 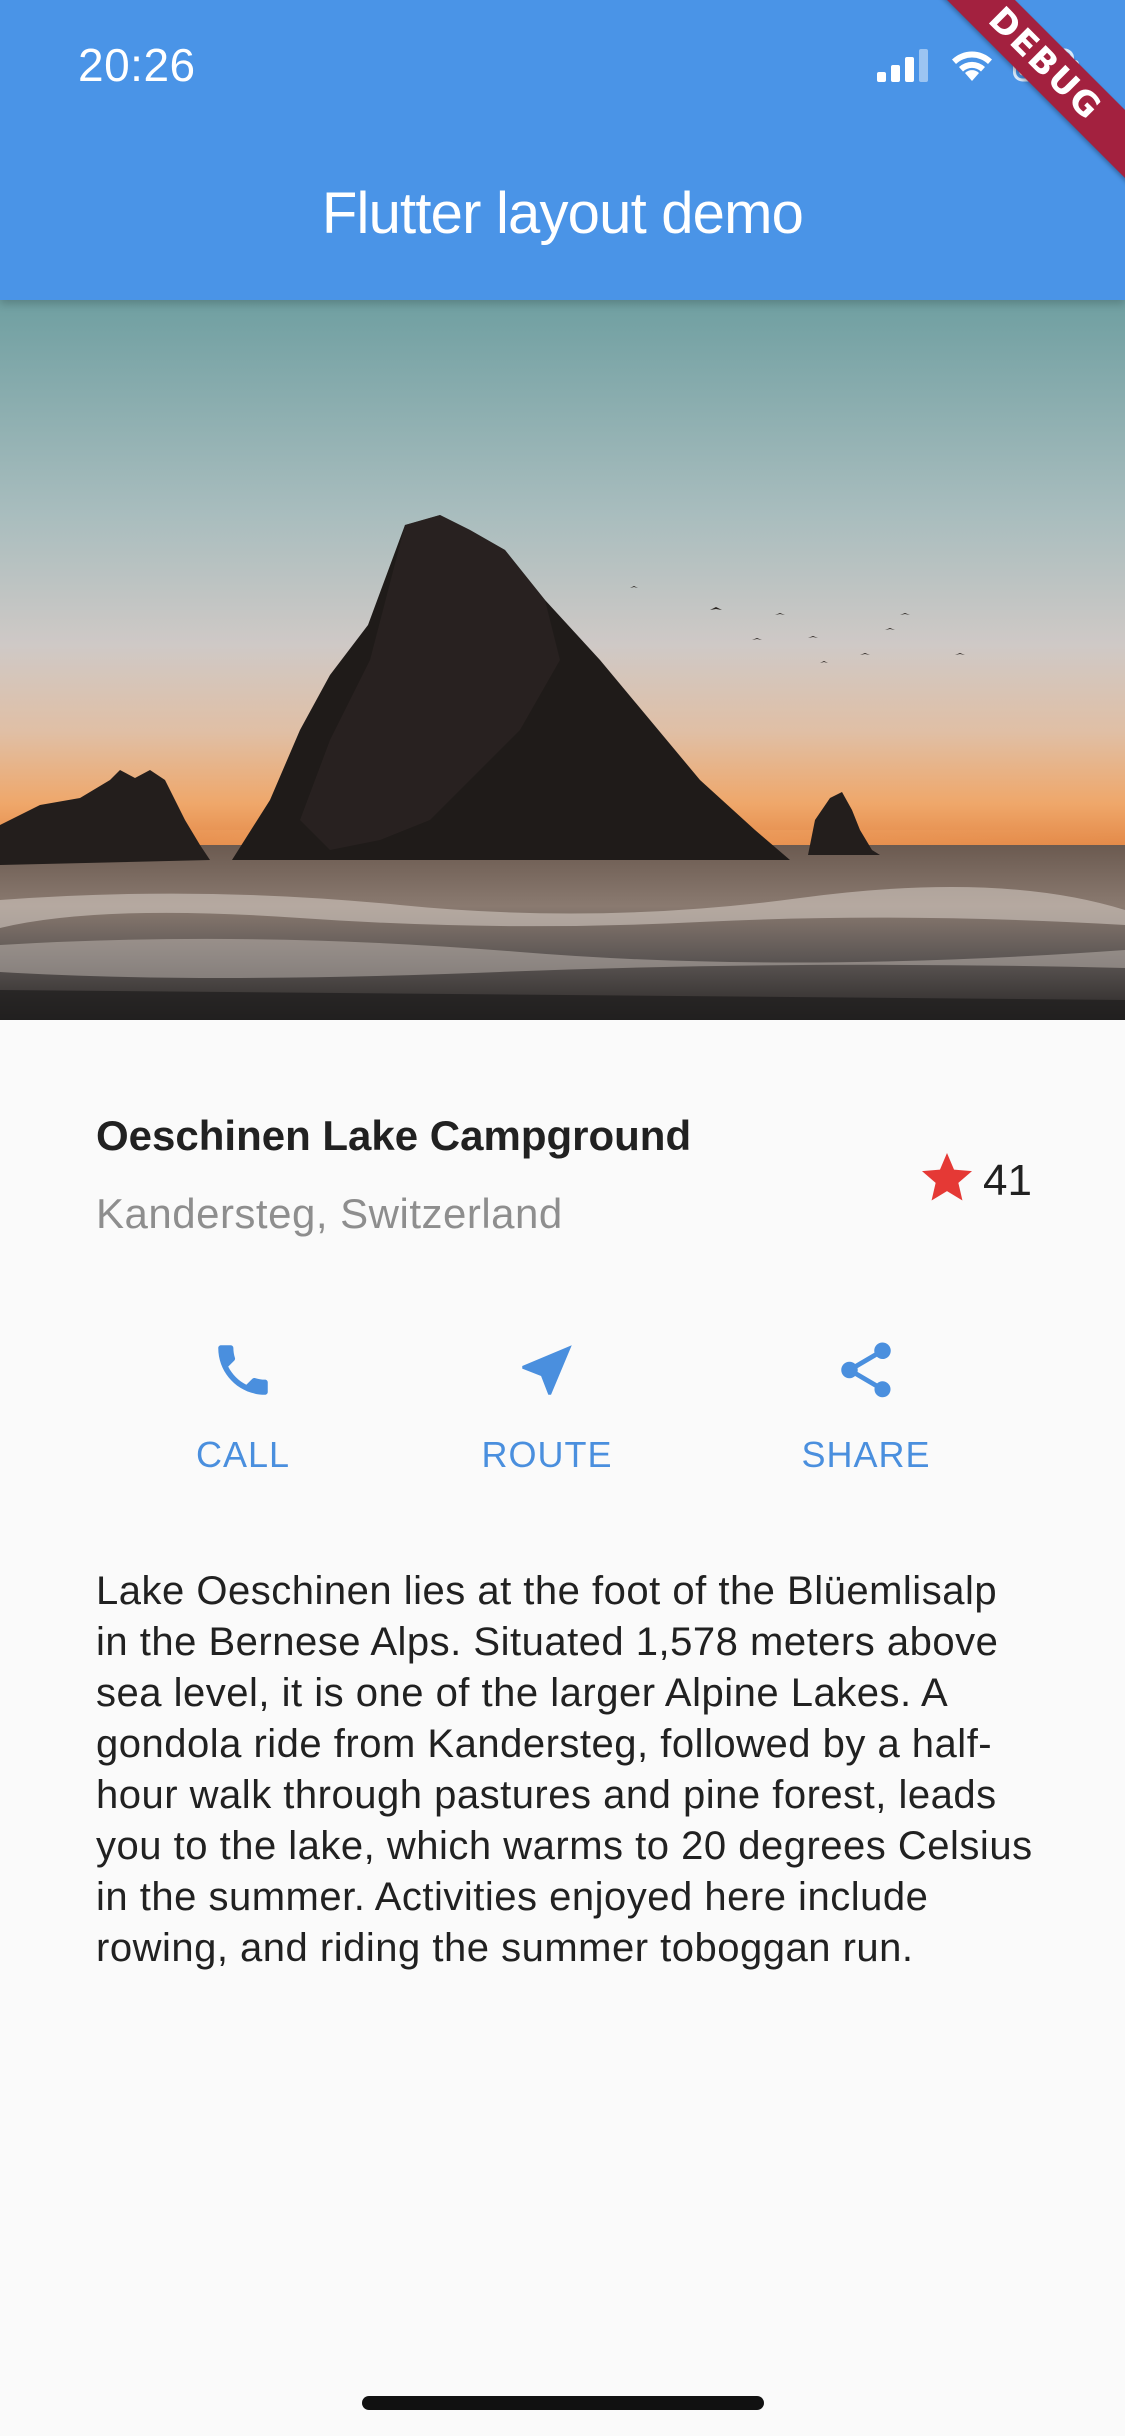 I want to click on route-label: ROUTE, so click(x=547, y=1454).